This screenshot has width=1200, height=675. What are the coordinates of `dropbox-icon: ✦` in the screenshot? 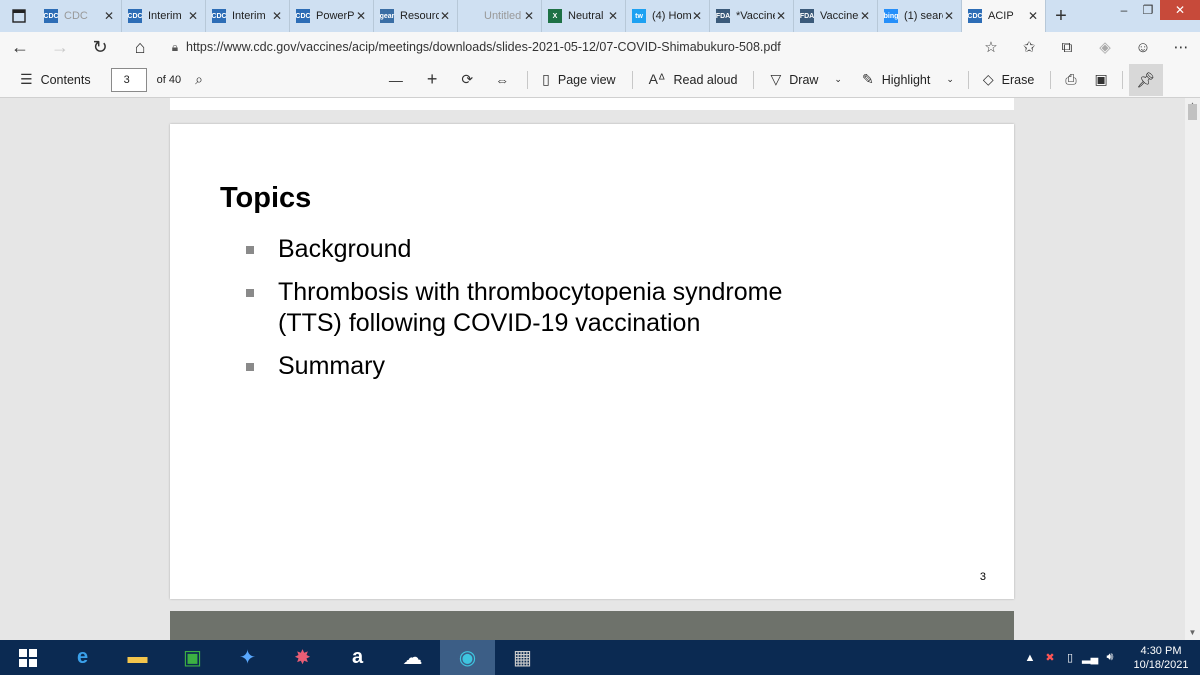 It's located at (247, 657).